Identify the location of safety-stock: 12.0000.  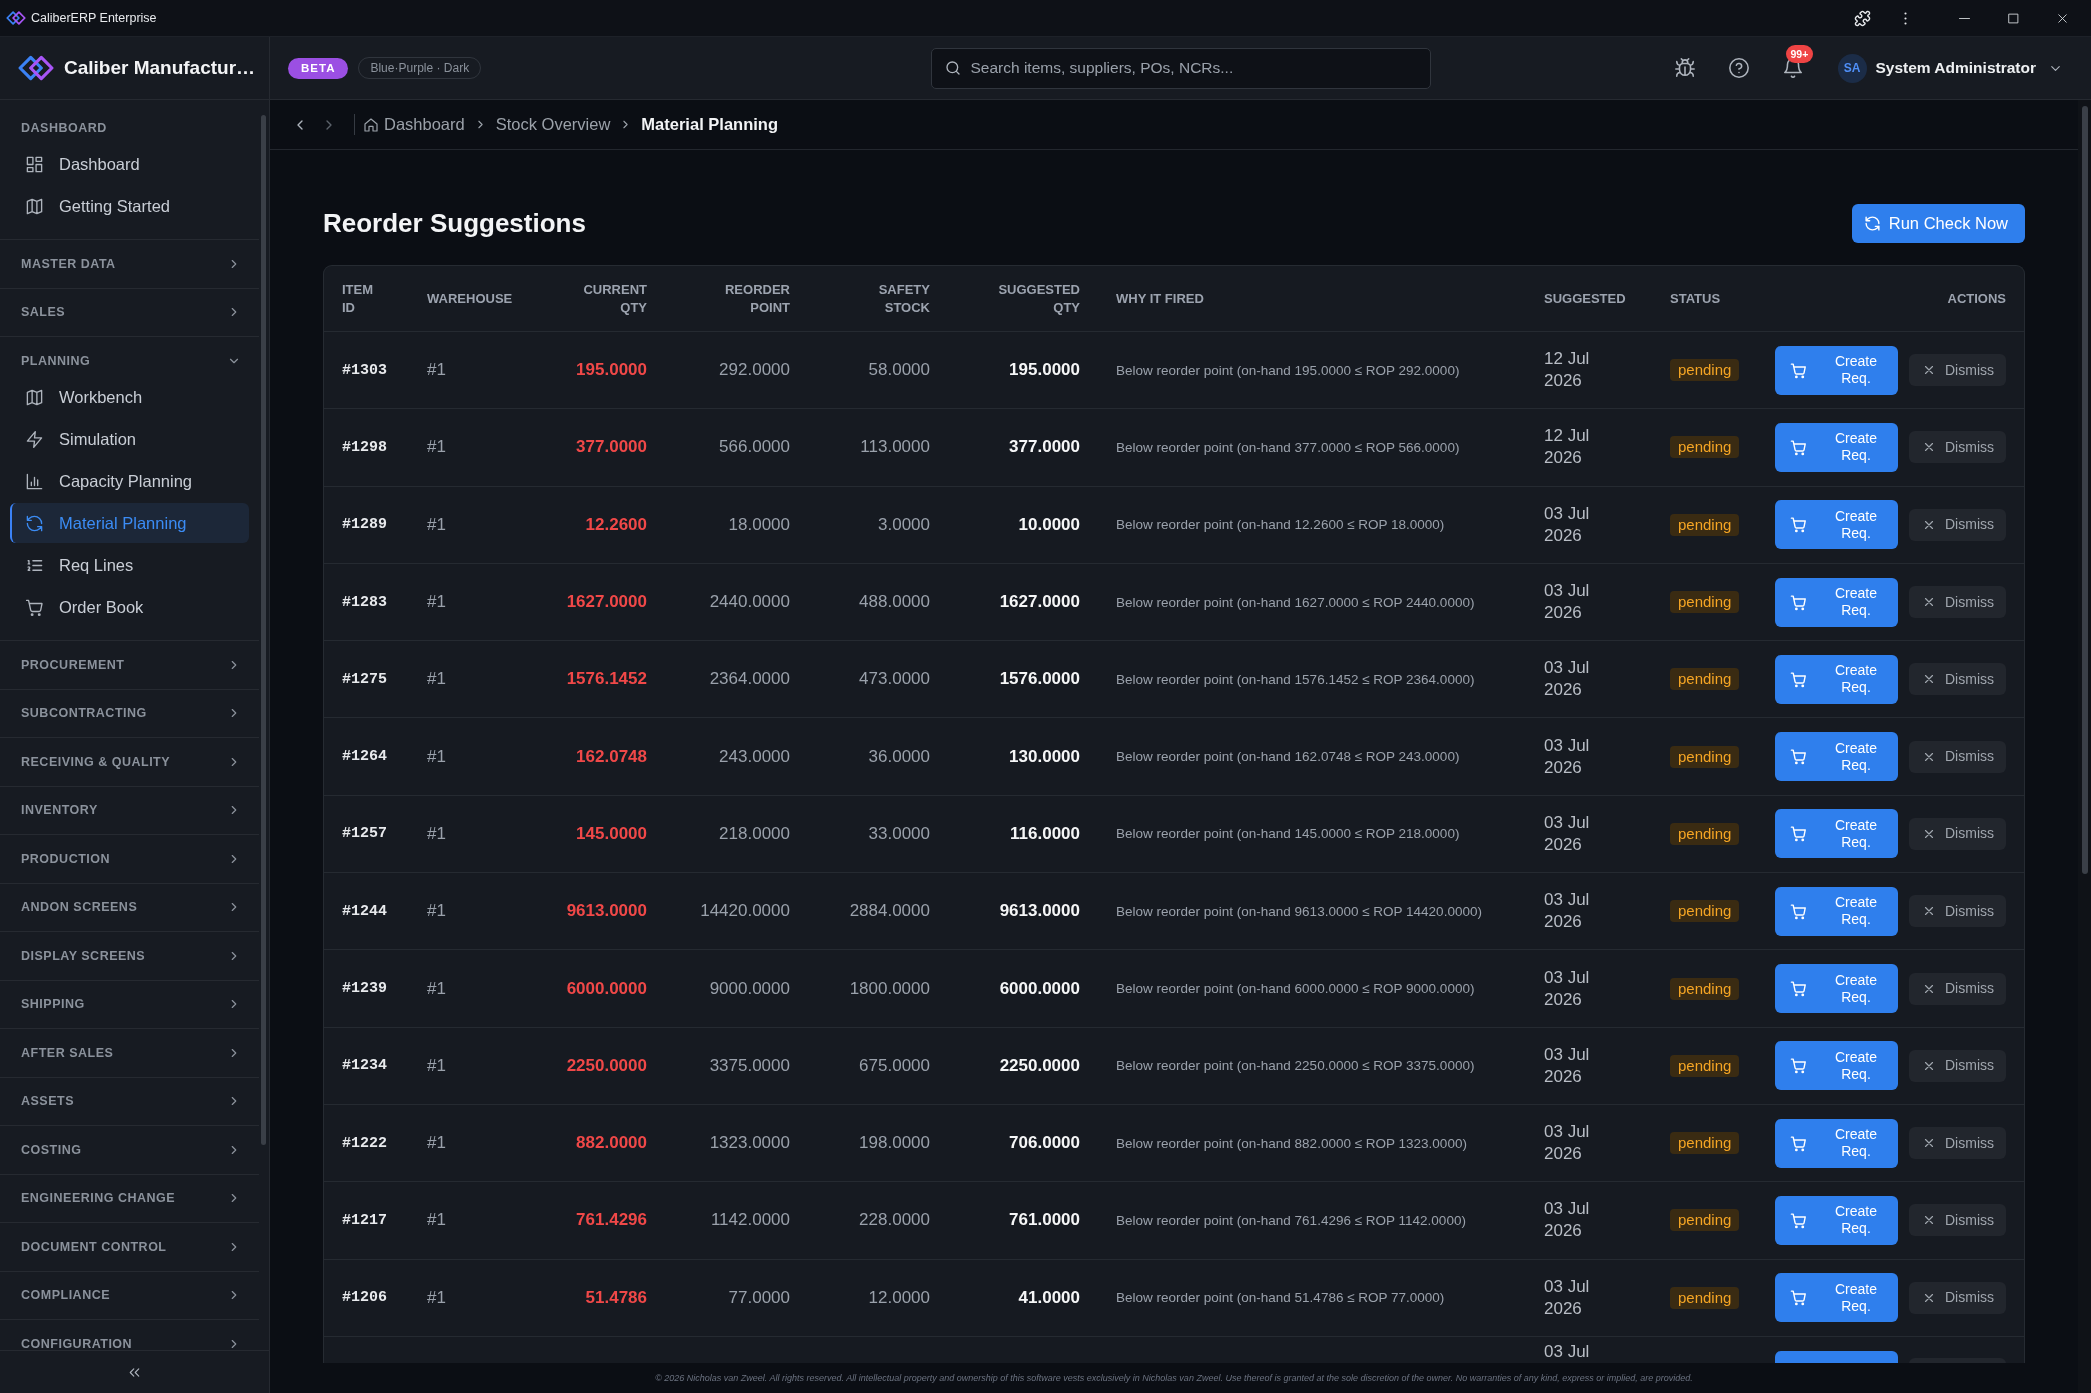
(899, 1297).